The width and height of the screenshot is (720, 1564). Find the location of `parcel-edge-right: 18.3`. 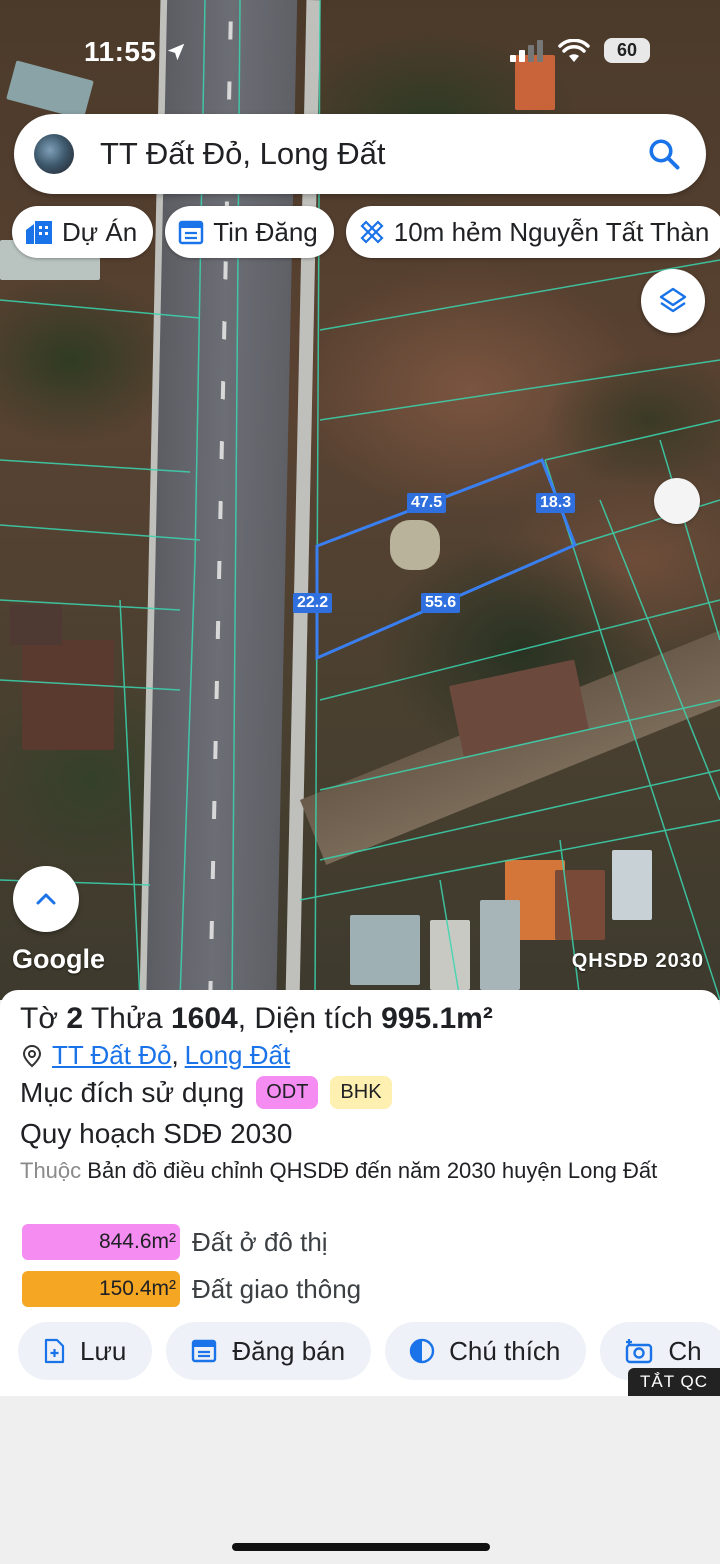

parcel-edge-right: 18.3 is located at coordinates (556, 503).